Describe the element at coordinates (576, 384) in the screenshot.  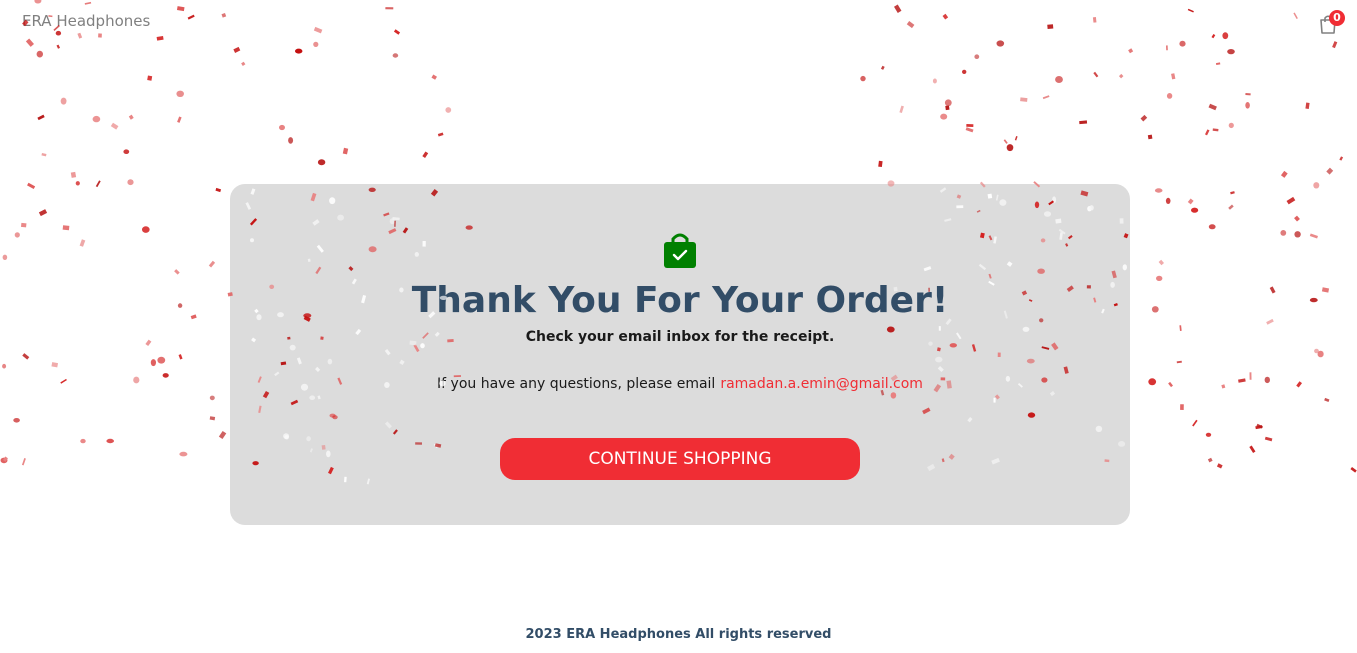
I see `questions-text: If you have any questions, please email` at that location.